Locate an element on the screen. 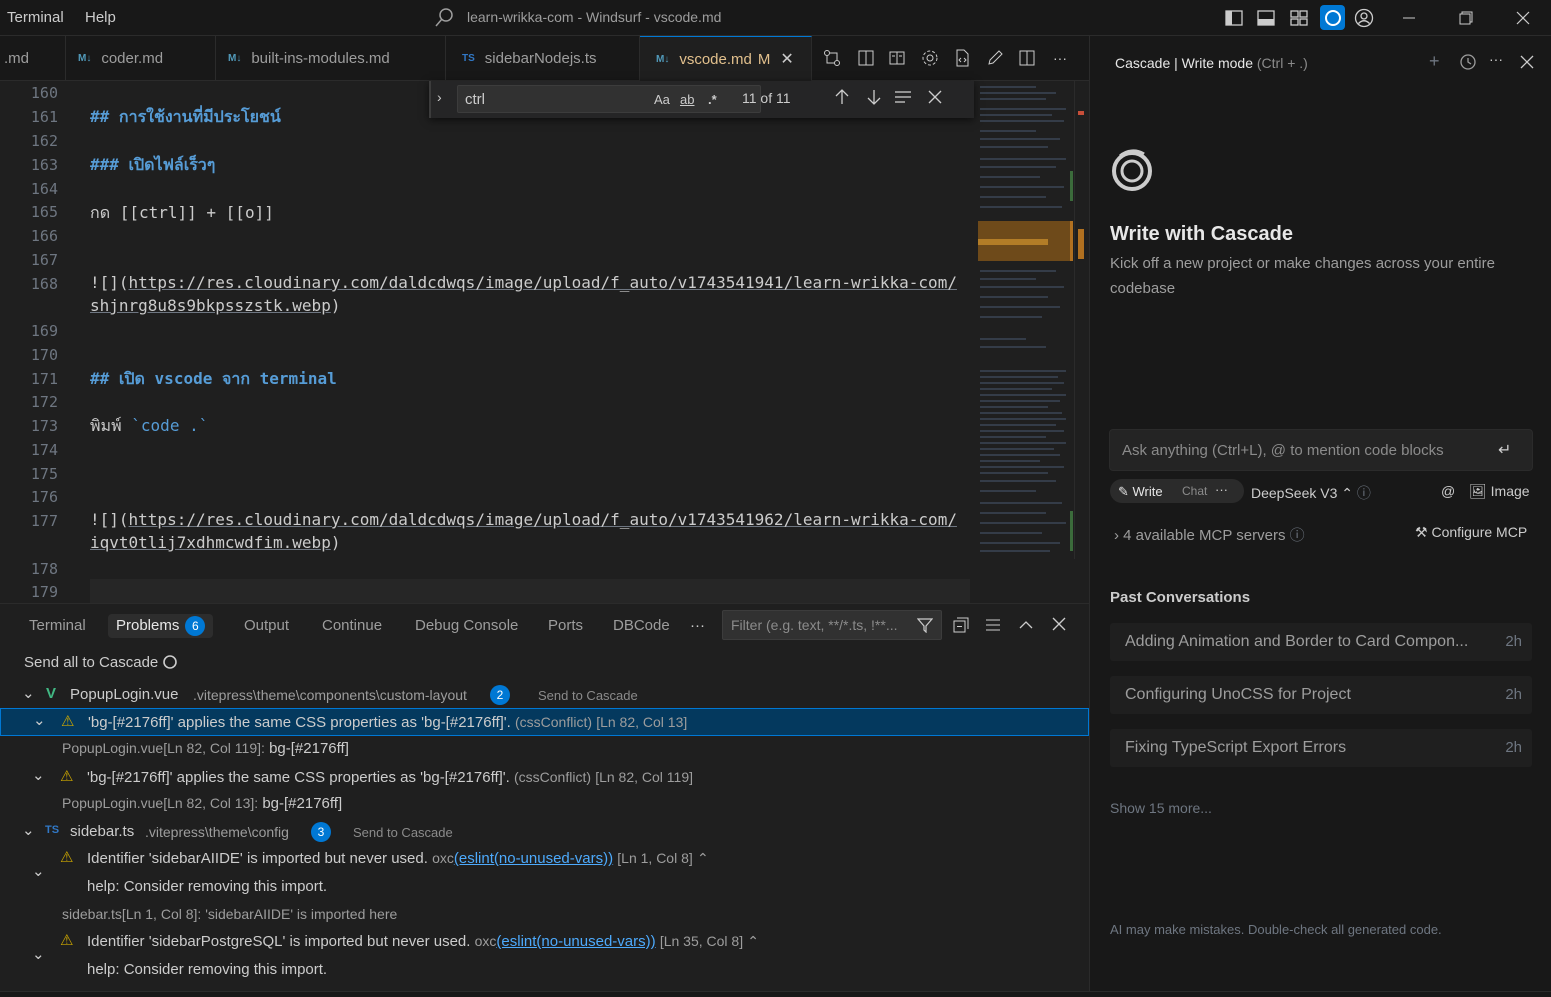 Image resolution: width=1551 pixels, height=997 pixels. toggle-panel-icon is located at coordinates (1266, 18).